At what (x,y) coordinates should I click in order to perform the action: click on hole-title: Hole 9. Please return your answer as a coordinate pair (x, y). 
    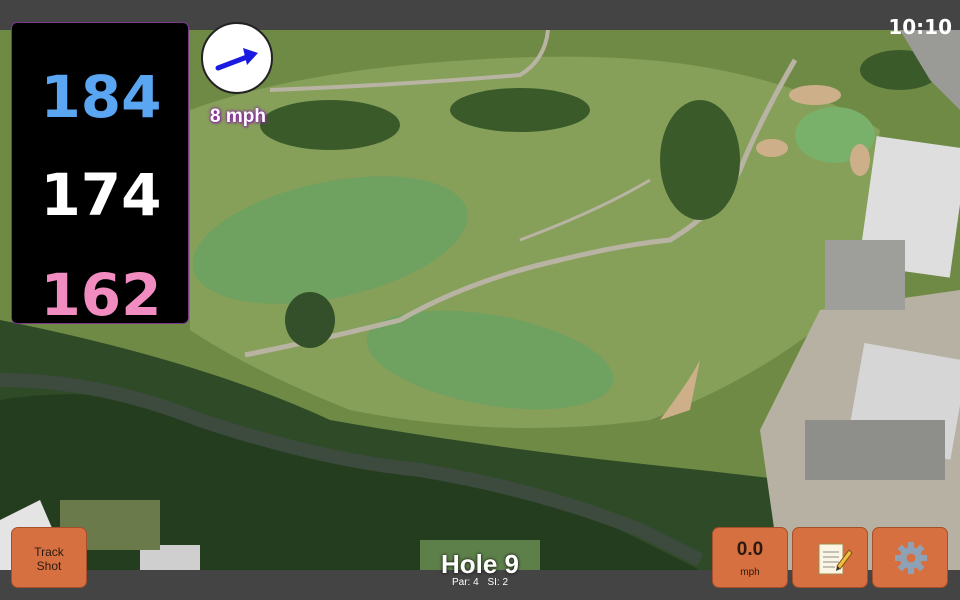
    Looking at the image, I should click on (480, 564).